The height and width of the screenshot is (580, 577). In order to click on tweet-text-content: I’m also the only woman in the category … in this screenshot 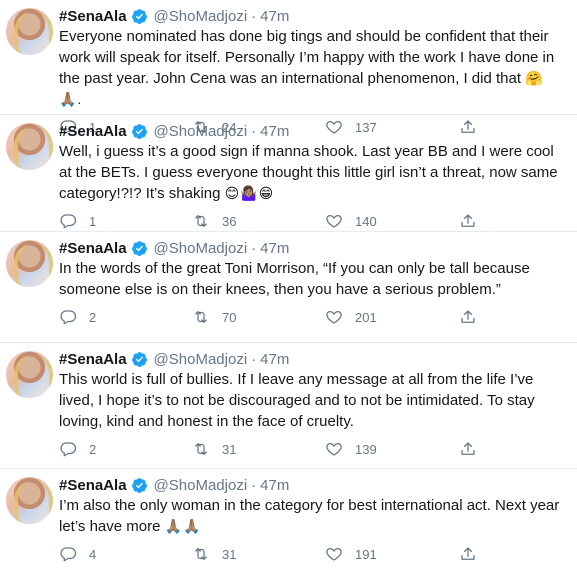, I will do `click(309, 516)`.